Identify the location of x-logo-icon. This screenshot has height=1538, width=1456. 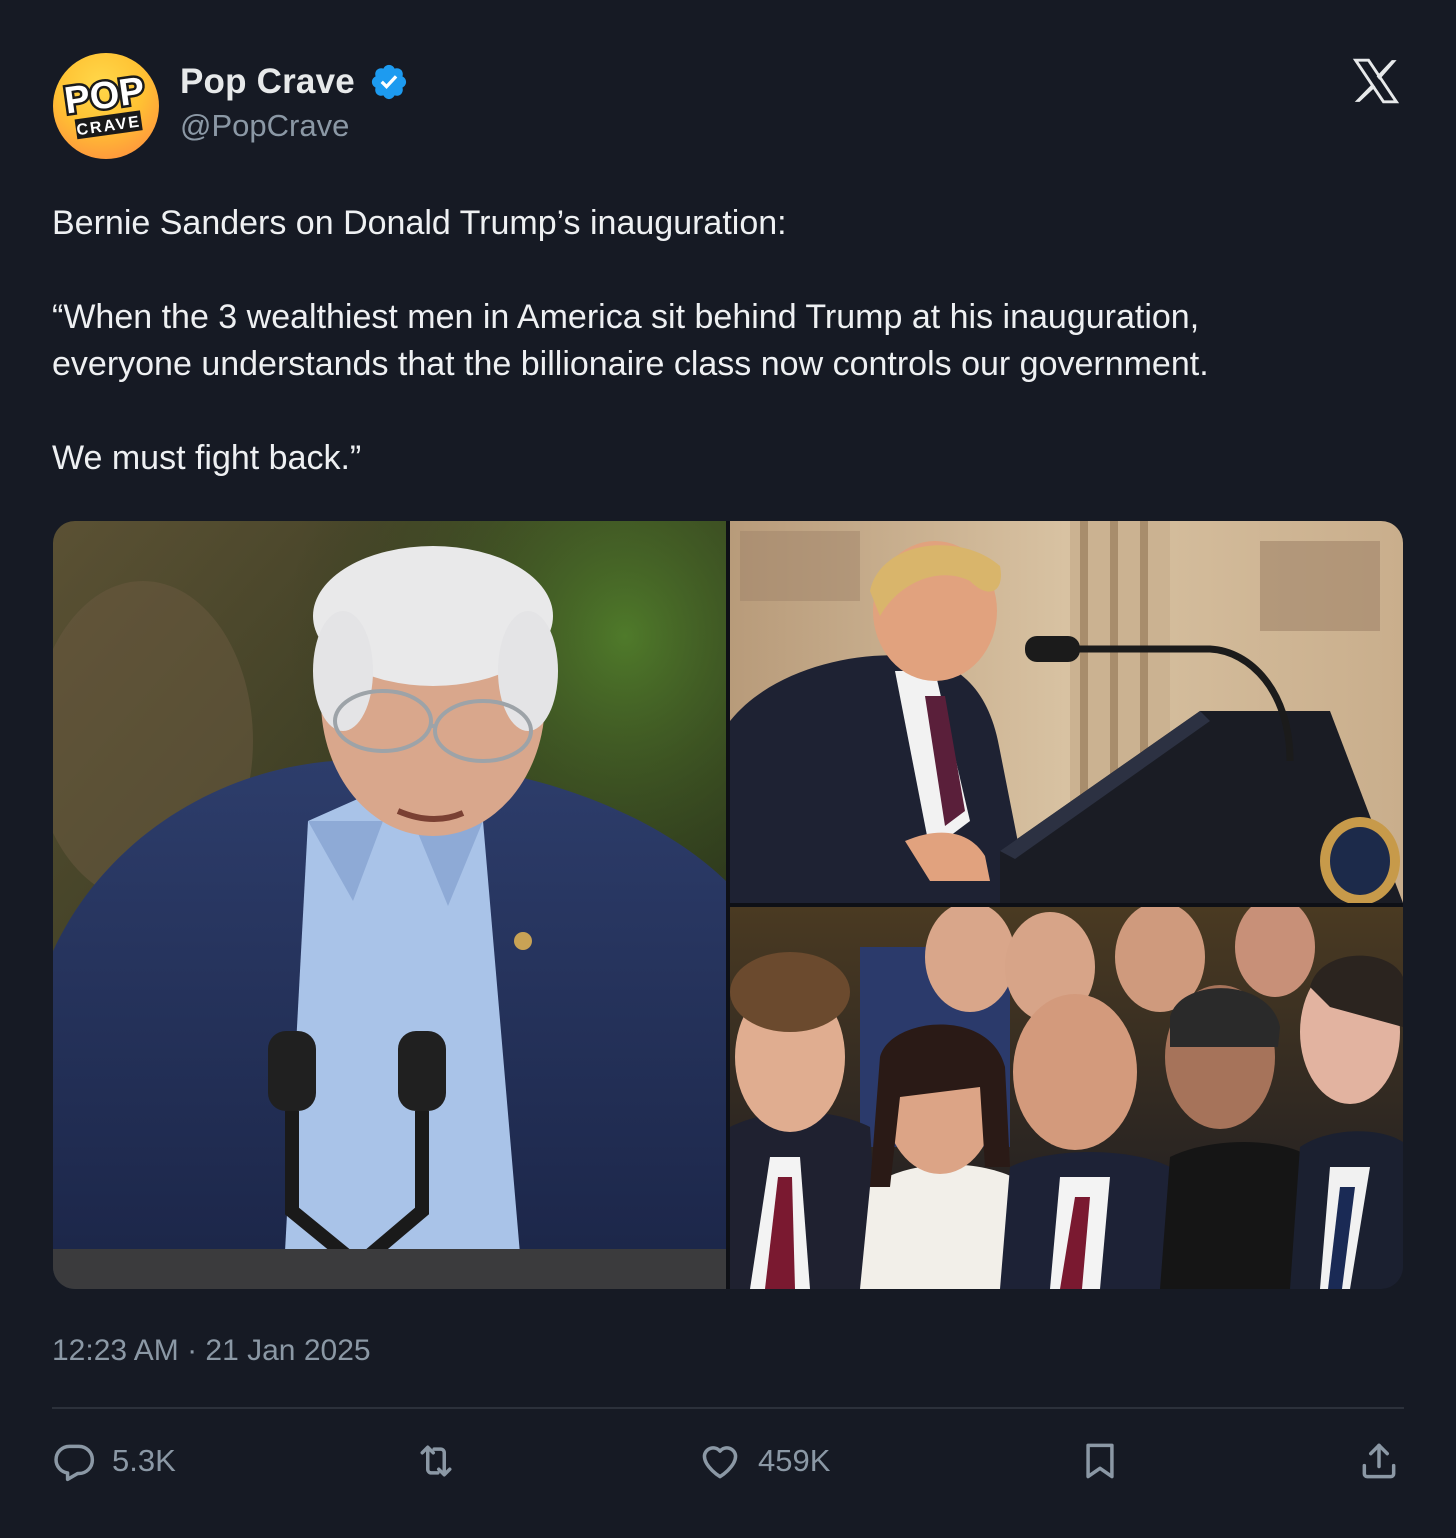
(1376, 81).